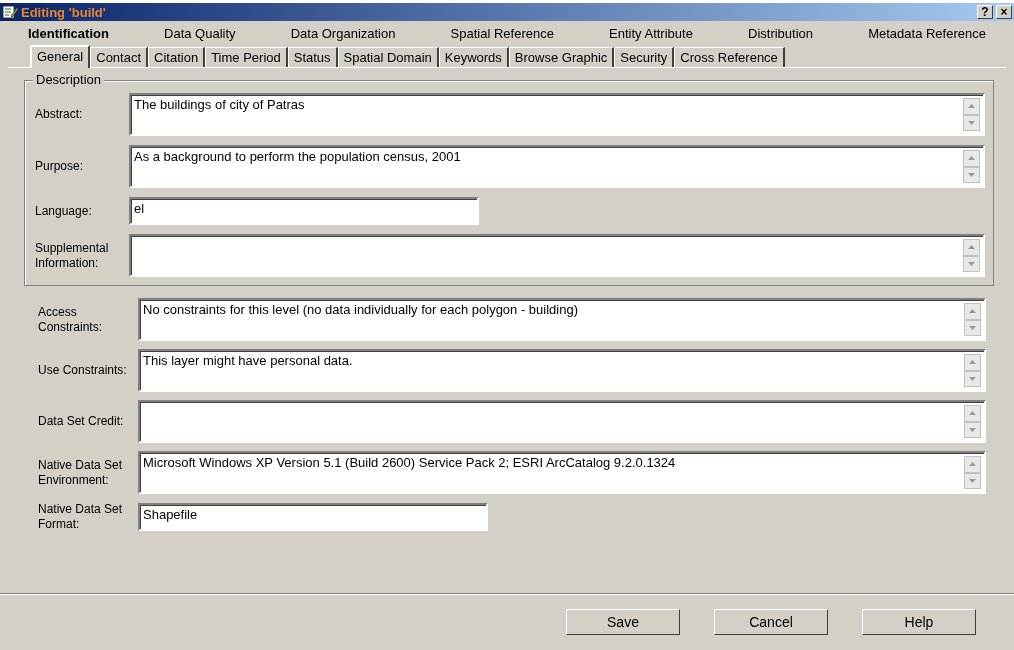 This screenshot has height=650, width=1014. I want to click on tab: General, so click(60, 56).